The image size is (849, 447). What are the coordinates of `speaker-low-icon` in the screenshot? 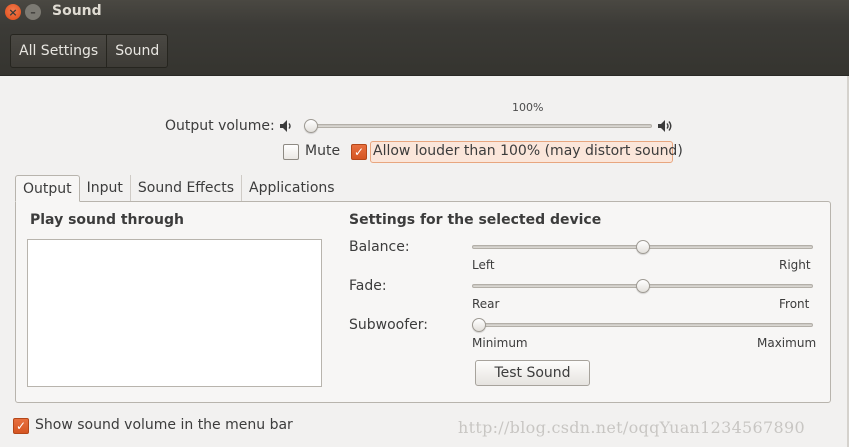 It's located at (285, 126).